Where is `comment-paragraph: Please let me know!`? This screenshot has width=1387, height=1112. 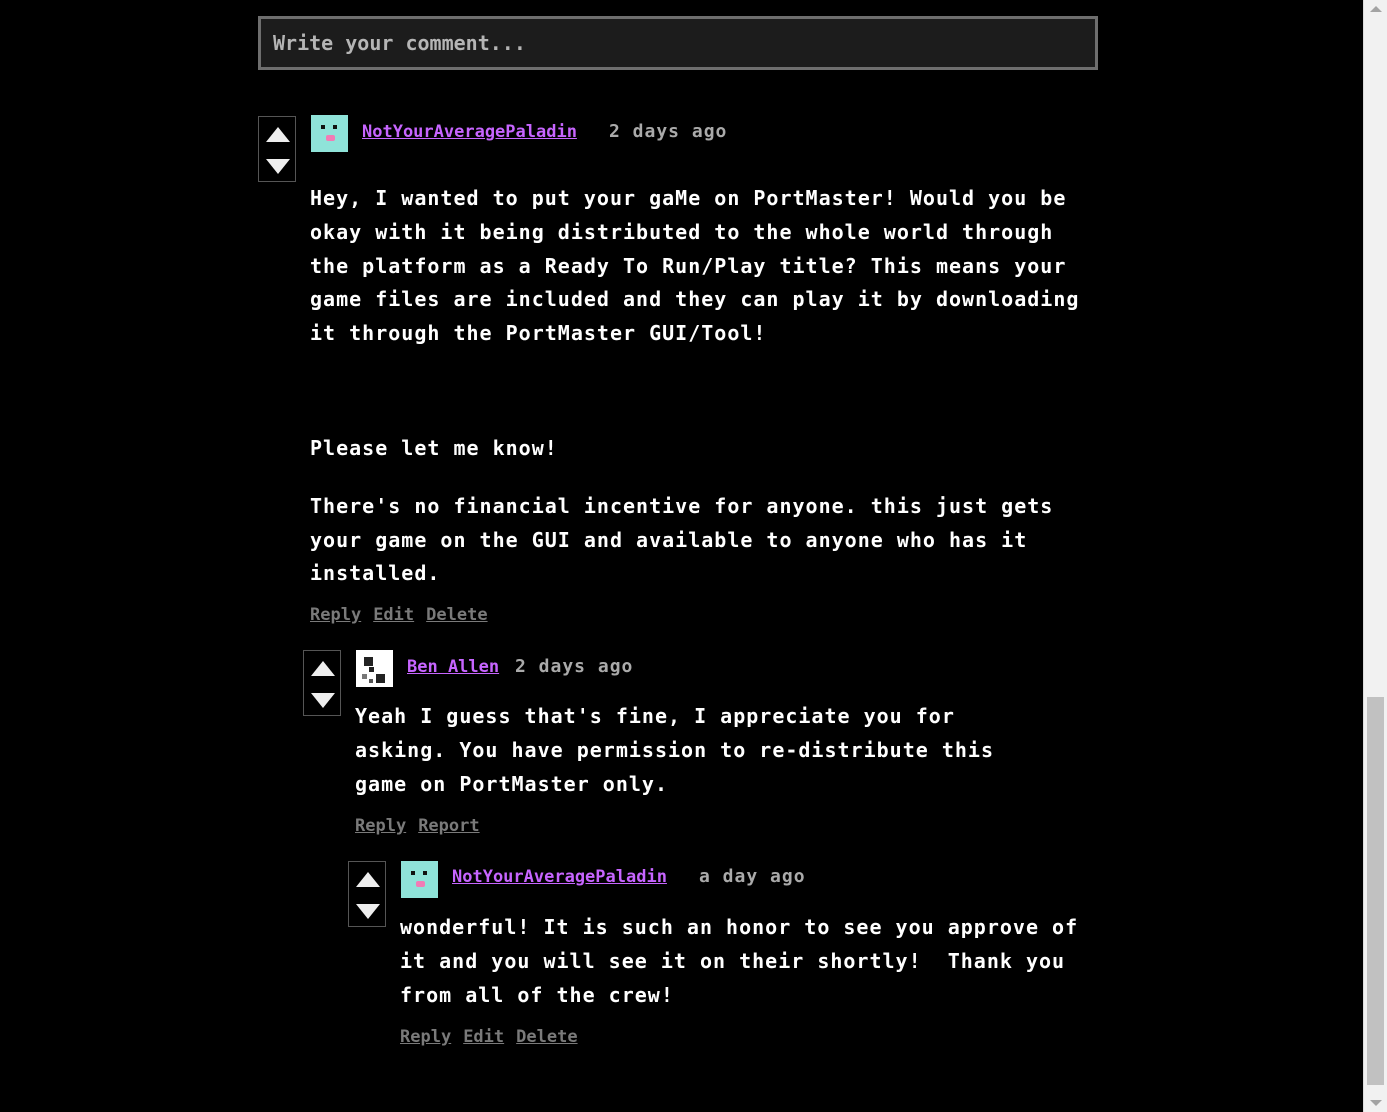
comment-paragraph: Please let me know! is located at coordinates (434, 447).